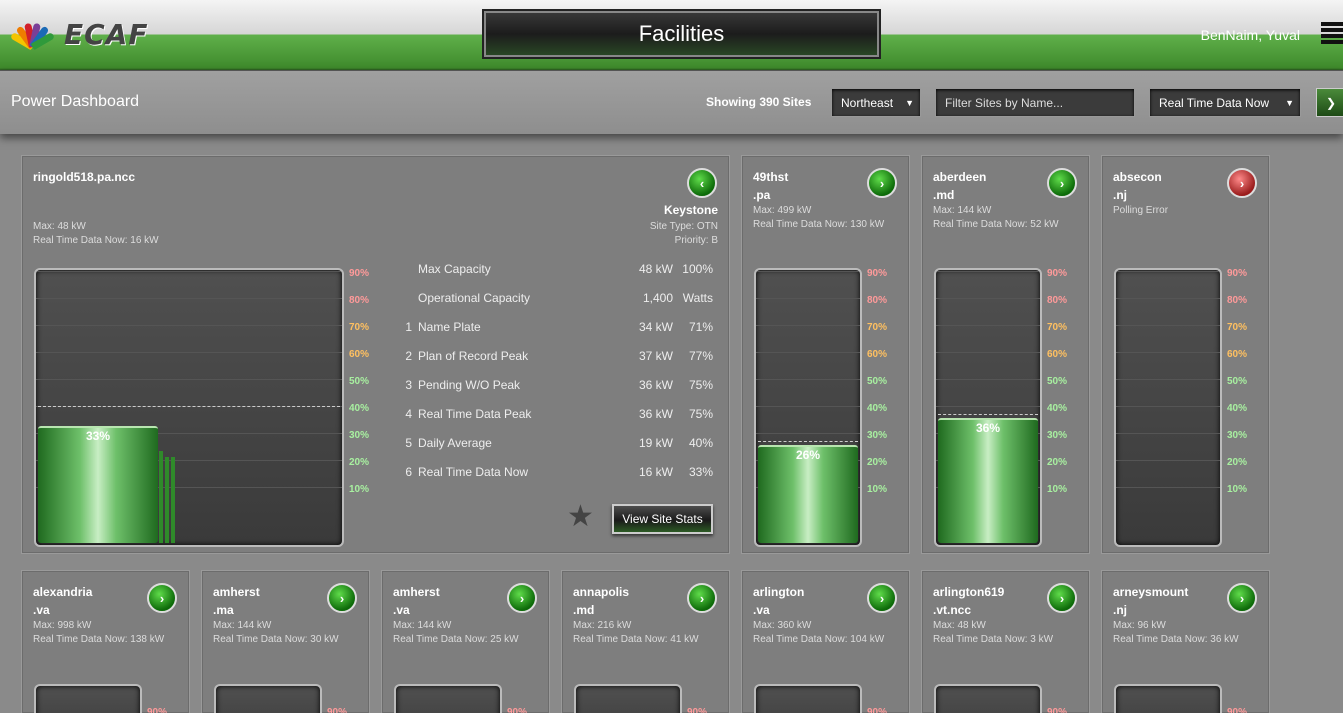  What do you see at coordinates (655, 269) in the screenshot?
I see `row-value: 48 kW` at bounding box center [655, 269].